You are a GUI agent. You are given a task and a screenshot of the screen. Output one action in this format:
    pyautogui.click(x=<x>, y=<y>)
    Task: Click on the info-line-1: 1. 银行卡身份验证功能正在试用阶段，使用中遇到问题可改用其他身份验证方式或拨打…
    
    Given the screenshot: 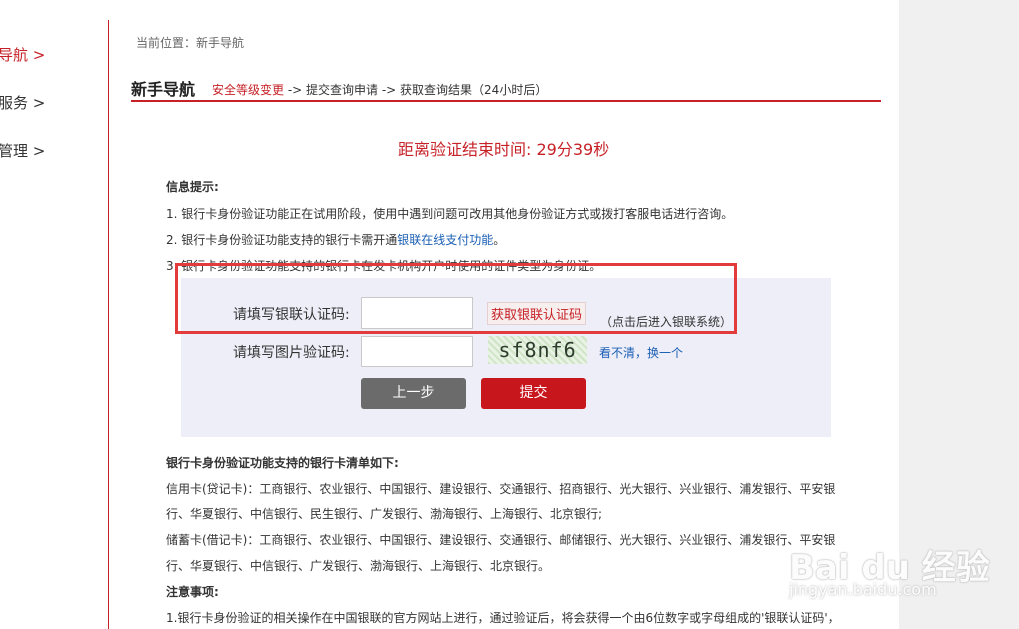 What is the action you would take?
    pyautogui.click(x=450, y=214)
    